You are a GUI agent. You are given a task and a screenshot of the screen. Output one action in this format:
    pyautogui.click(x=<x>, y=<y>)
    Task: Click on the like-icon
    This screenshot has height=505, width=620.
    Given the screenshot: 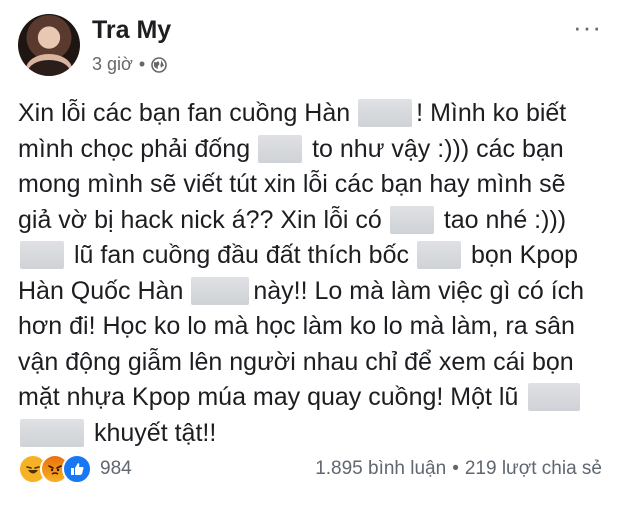 What is the action you would take?
    pyautogui.click(x=77, y=469)
    